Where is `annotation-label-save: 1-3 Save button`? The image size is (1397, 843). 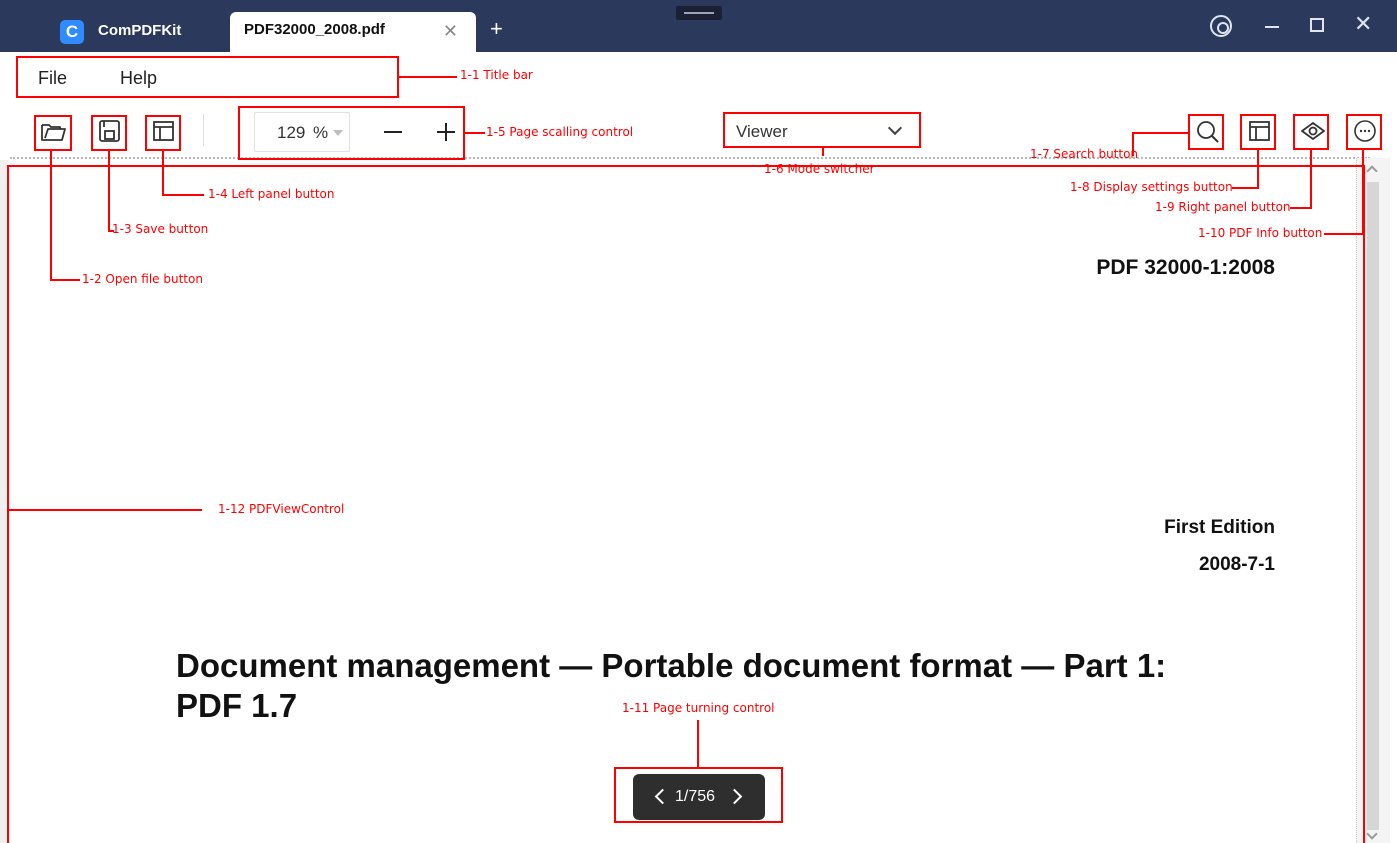 annotation-label-save: 1-3 Save button is located at coordinates (160, 229).